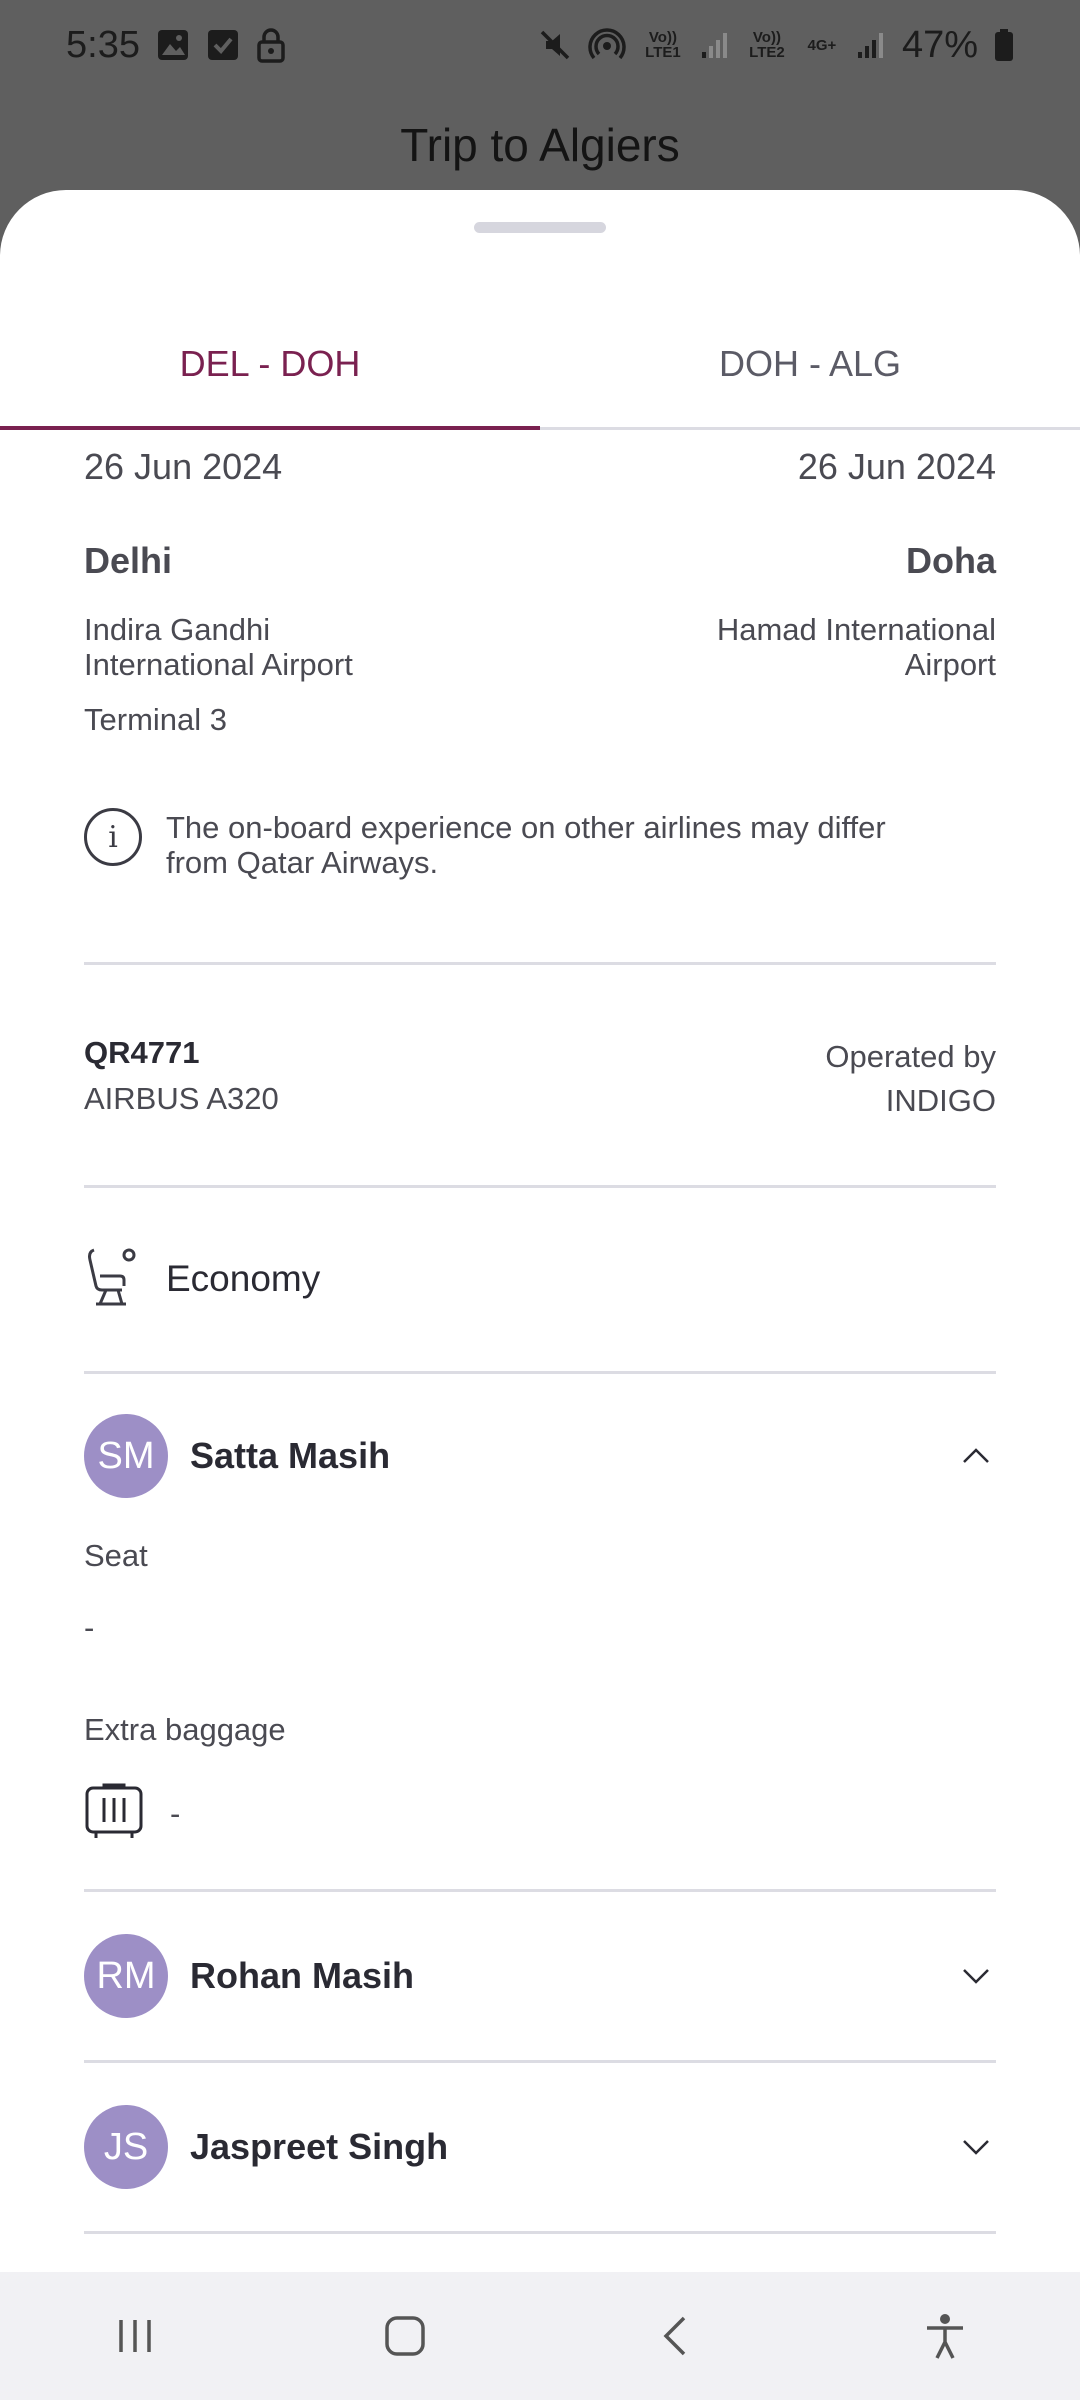 The width and height of the screenshot is (1080, 2400). Describe the element at coordinates (540, 1813) in the screenshot. I see `extra-baggage-row: -` at that location.